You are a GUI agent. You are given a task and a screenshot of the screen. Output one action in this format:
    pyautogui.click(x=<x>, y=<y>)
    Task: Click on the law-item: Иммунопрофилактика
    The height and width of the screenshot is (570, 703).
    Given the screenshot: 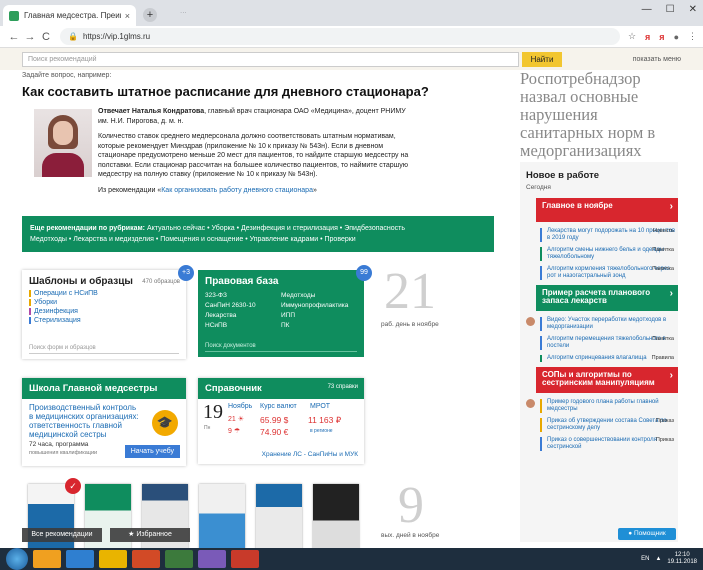 What is the action you would take?
    pyautogui.click(x=319, y=305)
    